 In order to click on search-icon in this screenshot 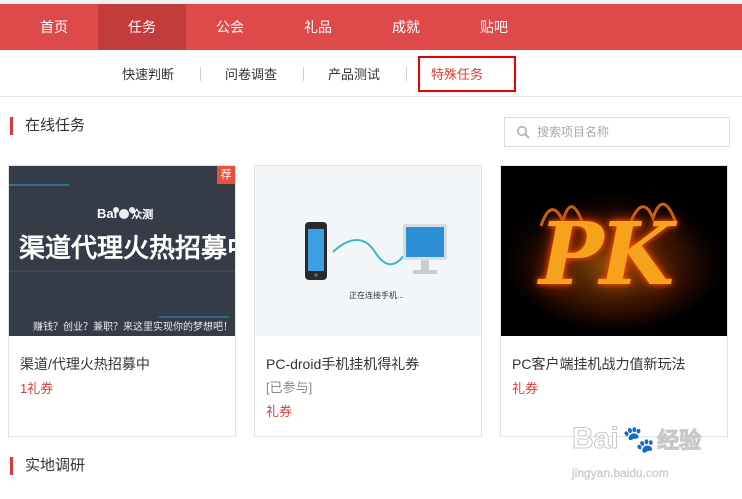, I will do `click(523, 132)`.